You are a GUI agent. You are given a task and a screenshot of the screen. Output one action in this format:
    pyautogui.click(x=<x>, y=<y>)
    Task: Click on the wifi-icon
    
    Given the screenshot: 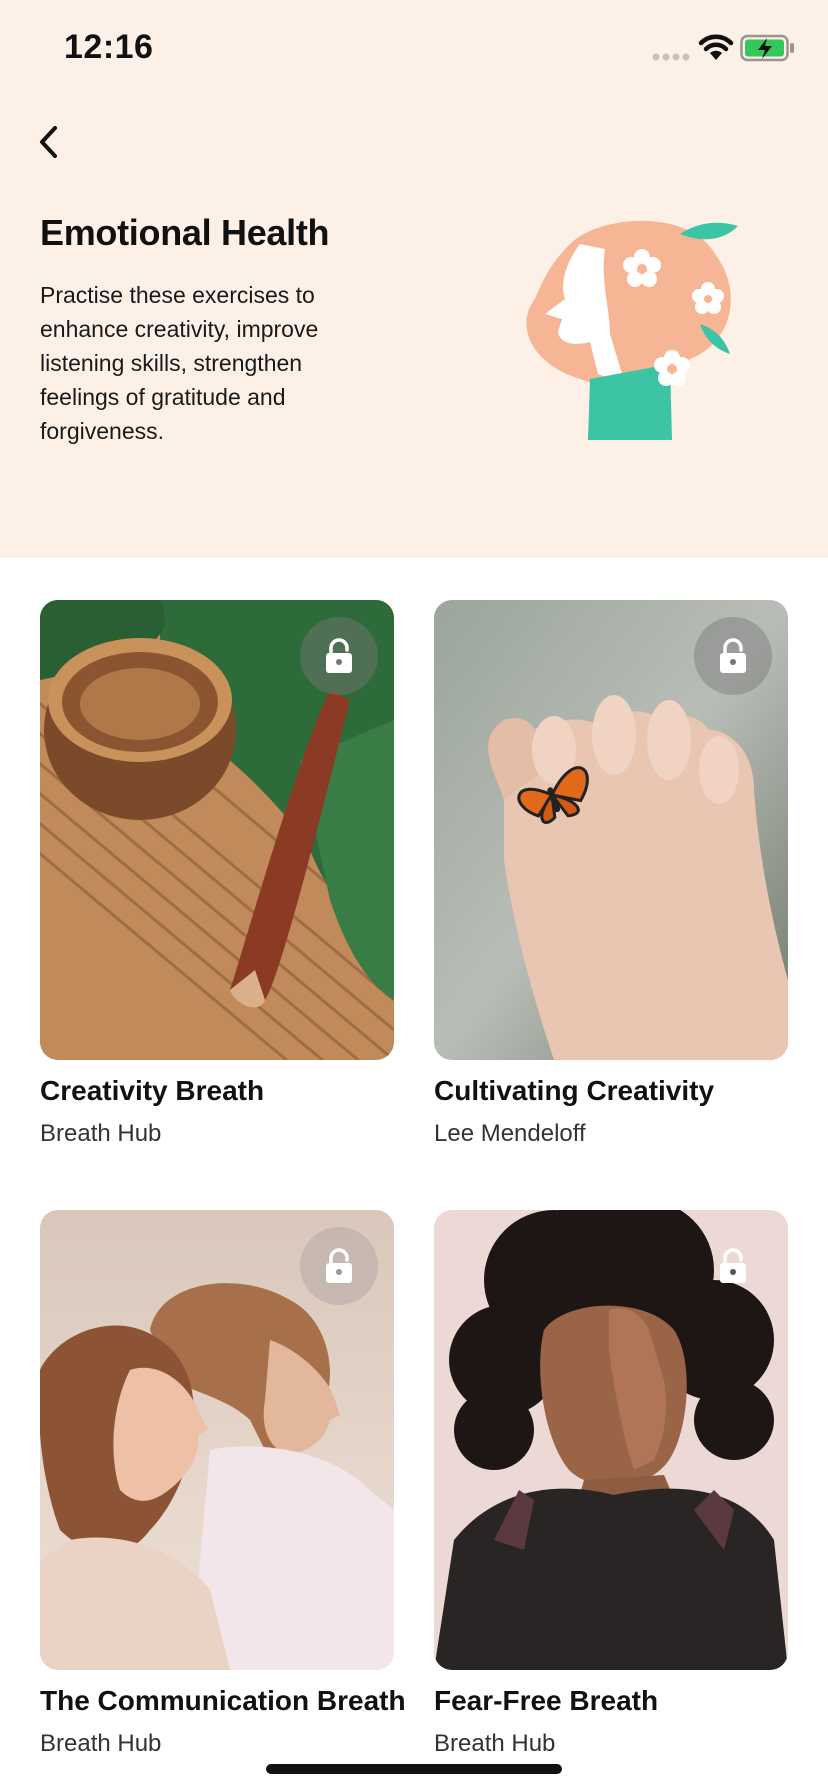 What is the action you would take?
    pyautogui.click(x=716, y=47)
    